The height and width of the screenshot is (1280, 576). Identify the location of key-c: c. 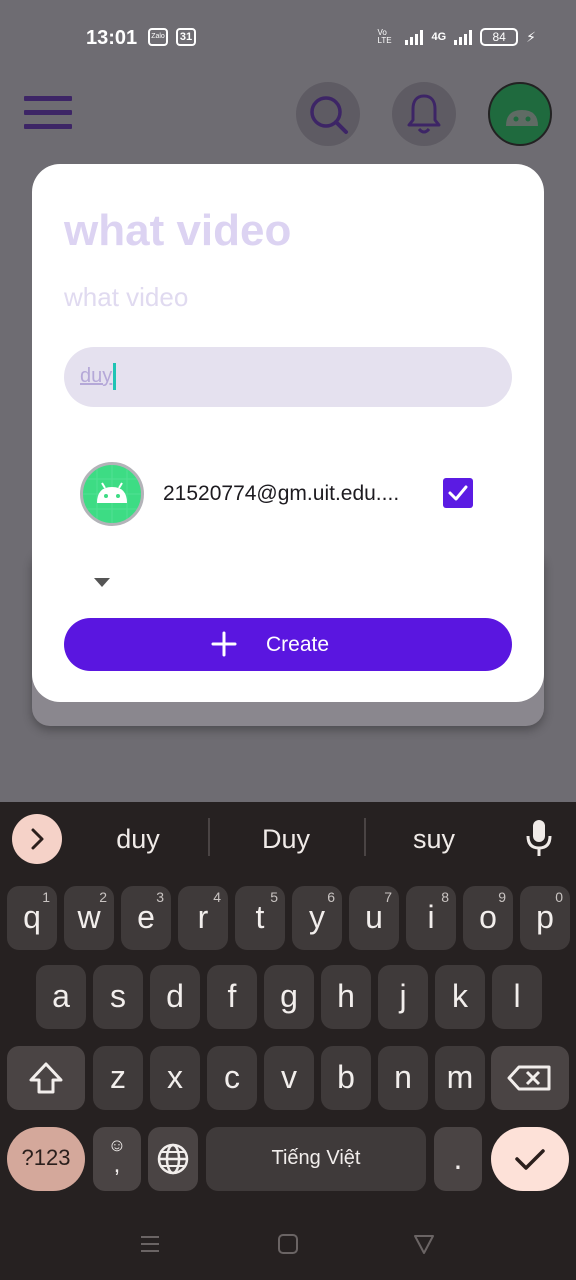
(232, 1078).